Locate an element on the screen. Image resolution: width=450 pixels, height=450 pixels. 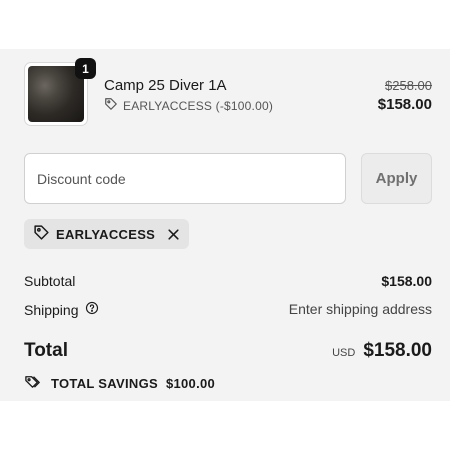
total-value-group: USD $158.00 is located at coordinates (382, 351).